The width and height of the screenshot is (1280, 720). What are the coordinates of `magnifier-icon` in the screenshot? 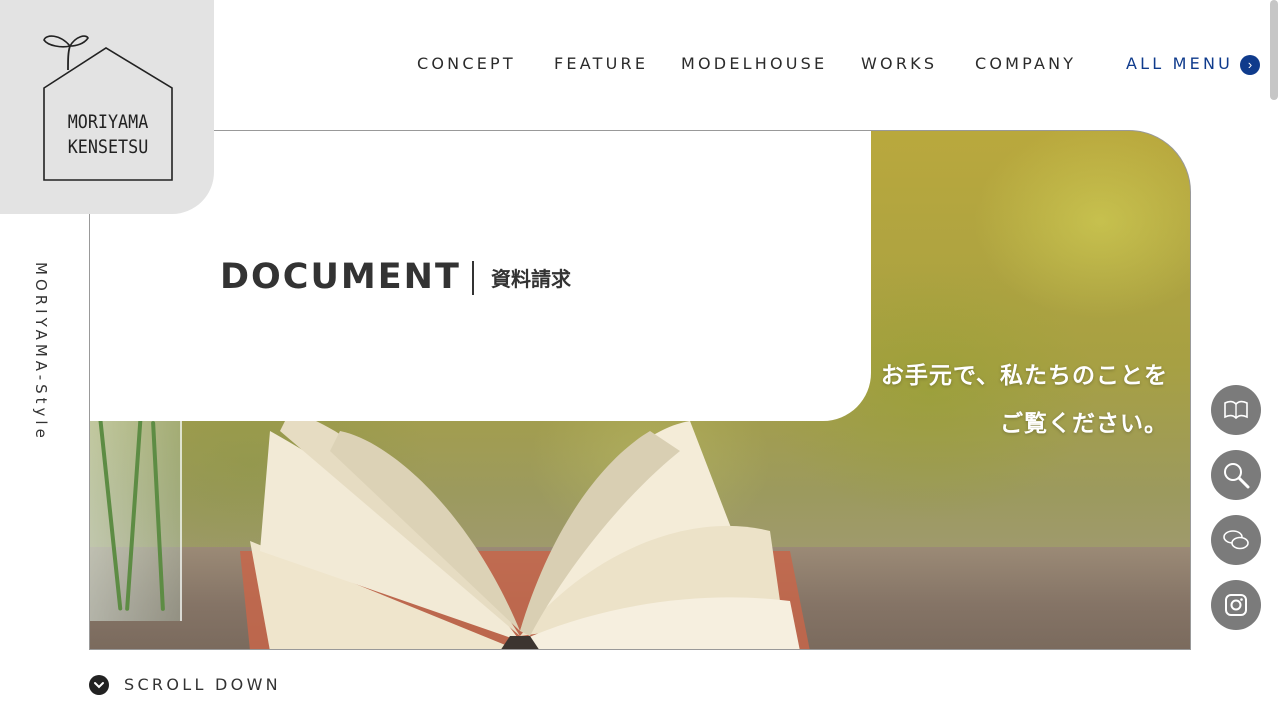 It's located at (1237, 476).